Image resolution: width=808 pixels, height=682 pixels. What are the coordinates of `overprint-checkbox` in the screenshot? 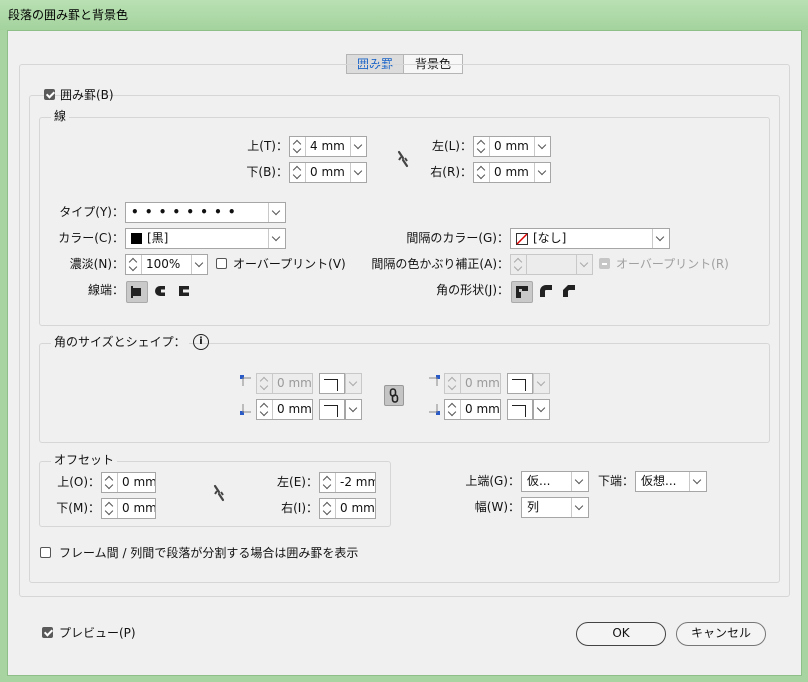 It's located at (221, 263).